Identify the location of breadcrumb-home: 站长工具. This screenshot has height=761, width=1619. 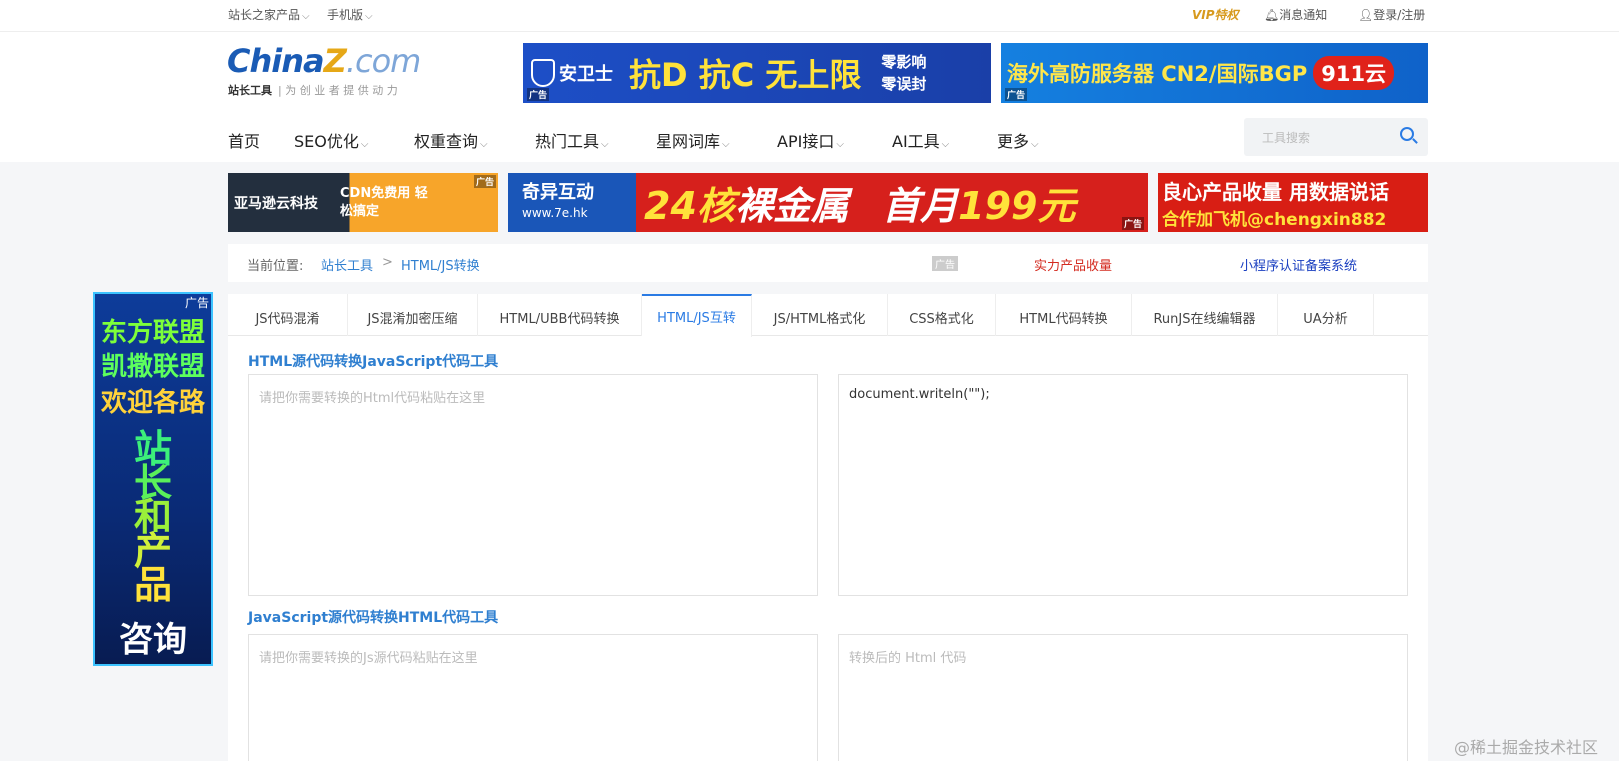
(347, 264).